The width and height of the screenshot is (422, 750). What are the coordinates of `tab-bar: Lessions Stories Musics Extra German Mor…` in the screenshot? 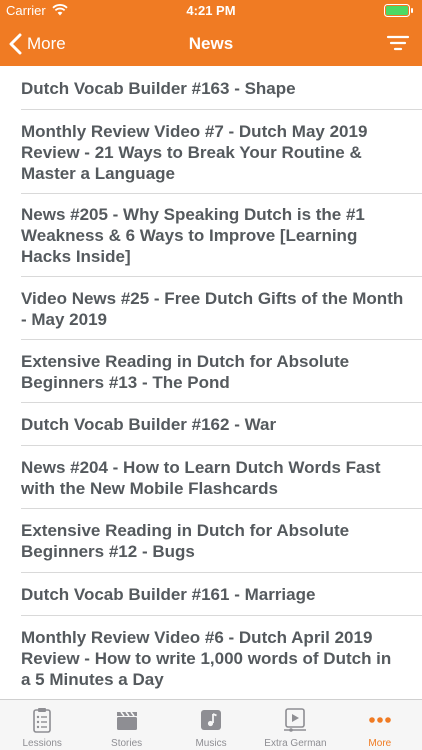 It's located at (211, 724).